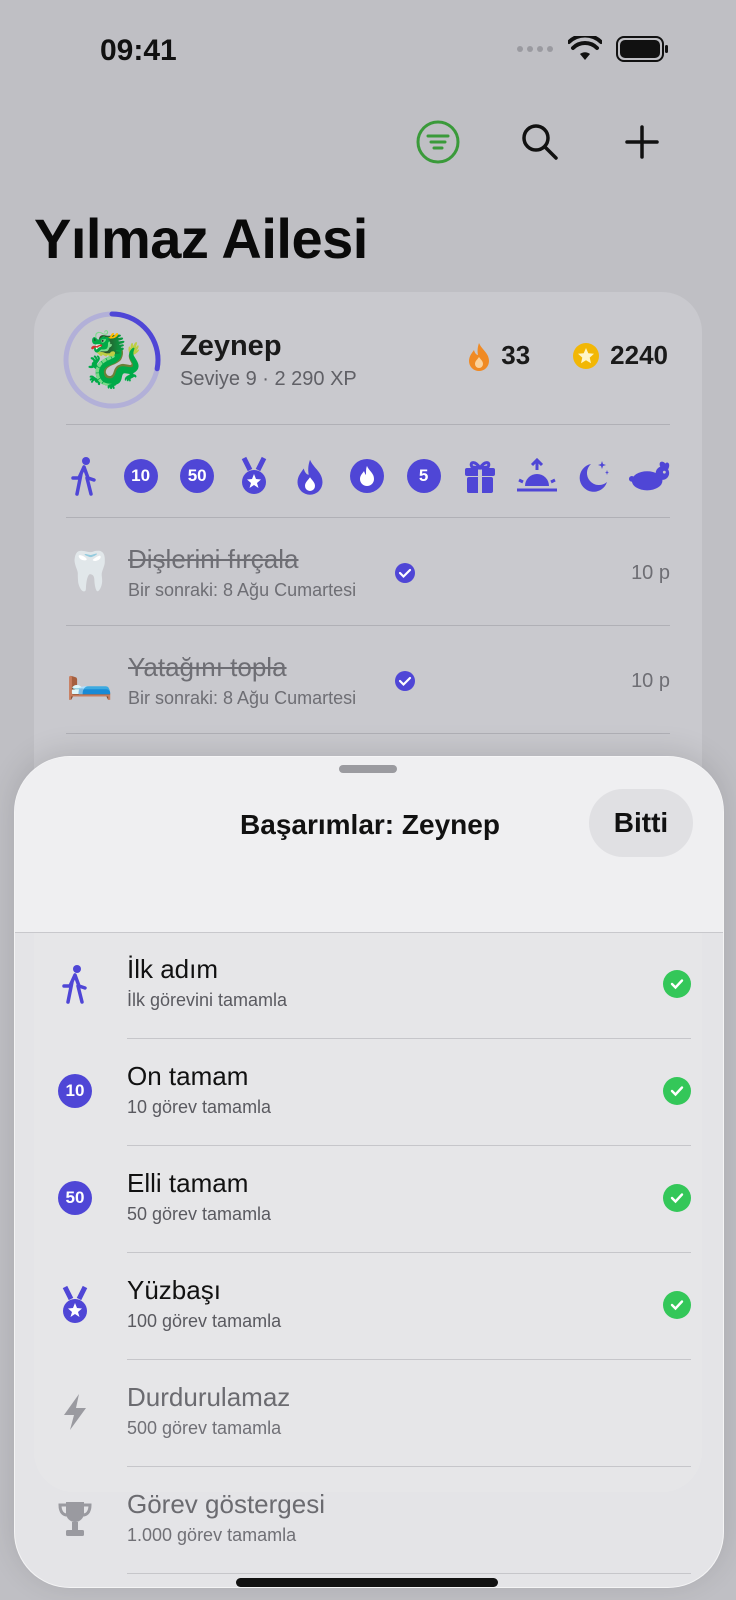 The height and width of the screenshot is (1600, 736). What do you see at coordinates (369, 1413) in the screenshot?
I see `achievement-row: Durdurulamaz 500 görev tamamla` at bounding box center [369, 1413].